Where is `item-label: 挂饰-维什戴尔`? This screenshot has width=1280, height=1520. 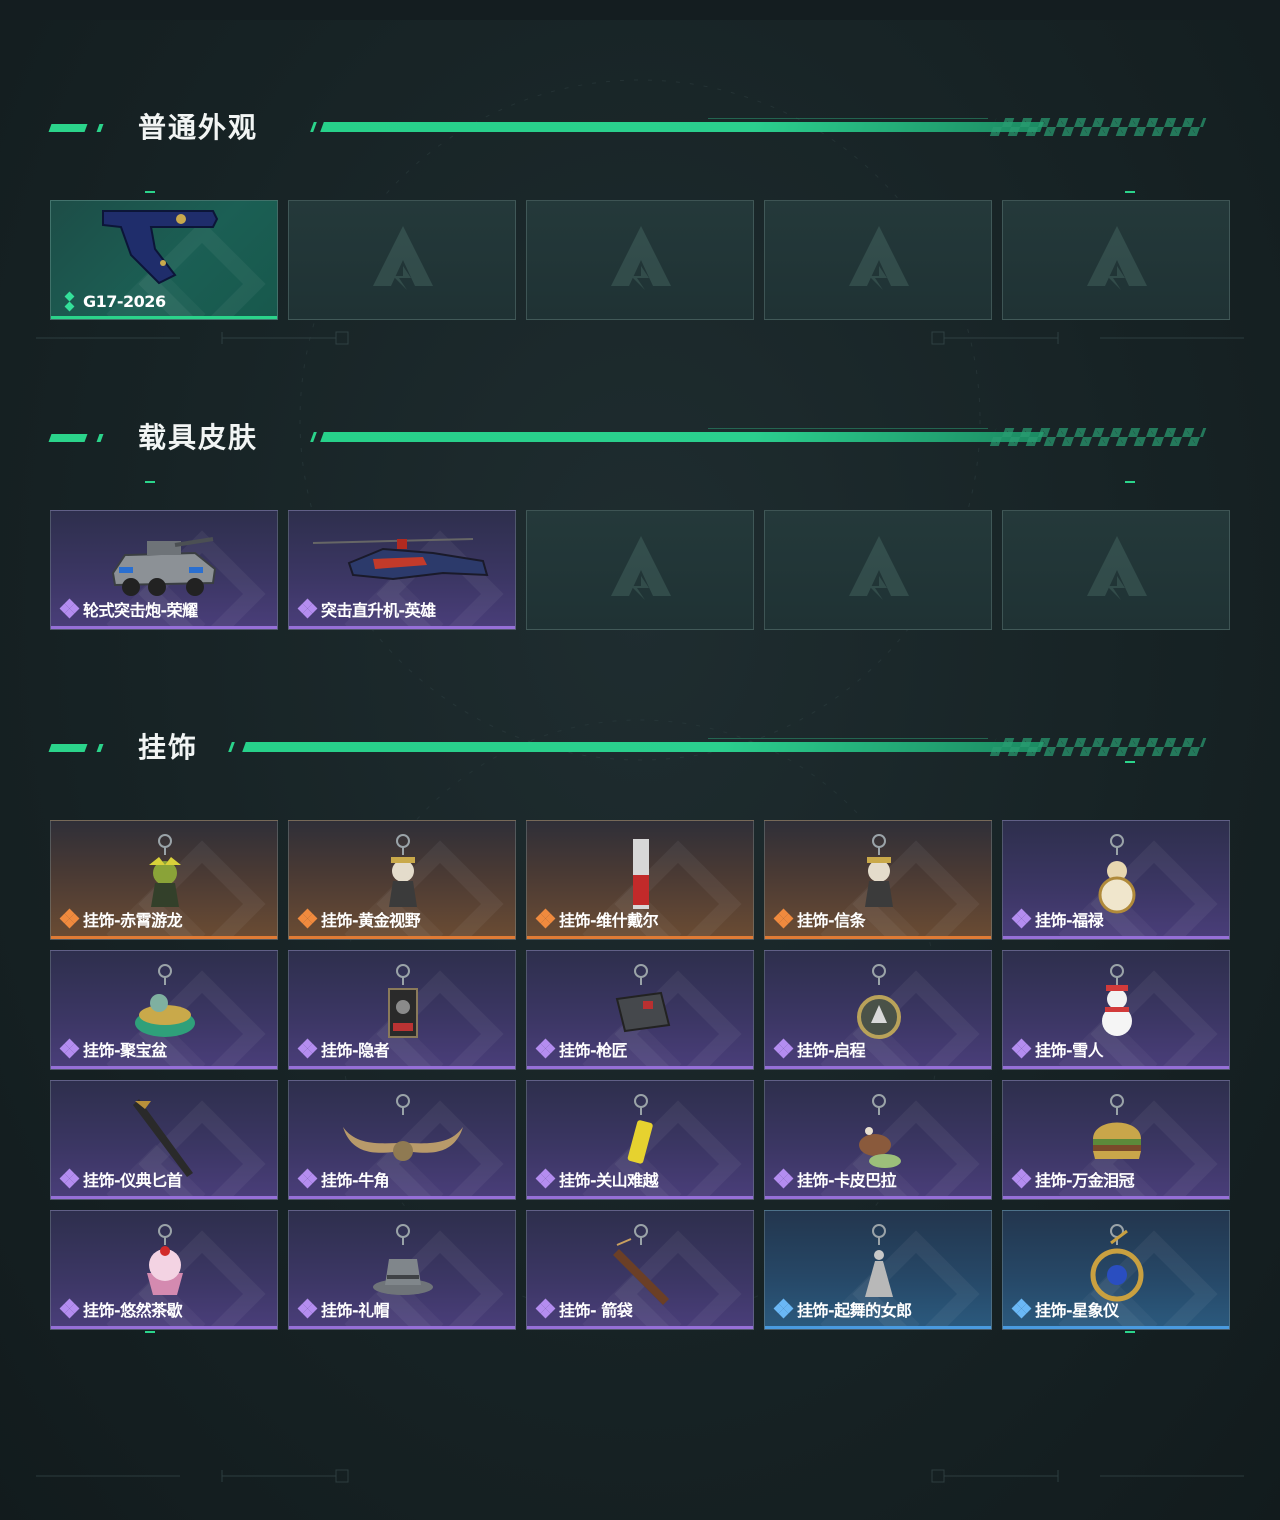
item-label: 挂饰-维什戴尔 is located at coordinates (597, 919).